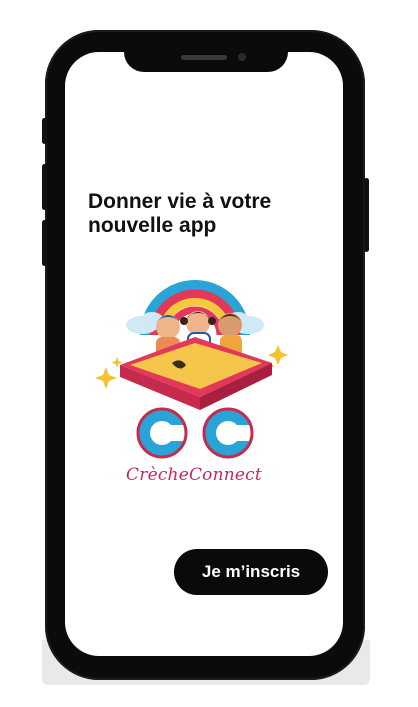  What do you see at coordinates (44, 131) in the screenshot?
I see `silent-switch` at bounding box center [44, 131].